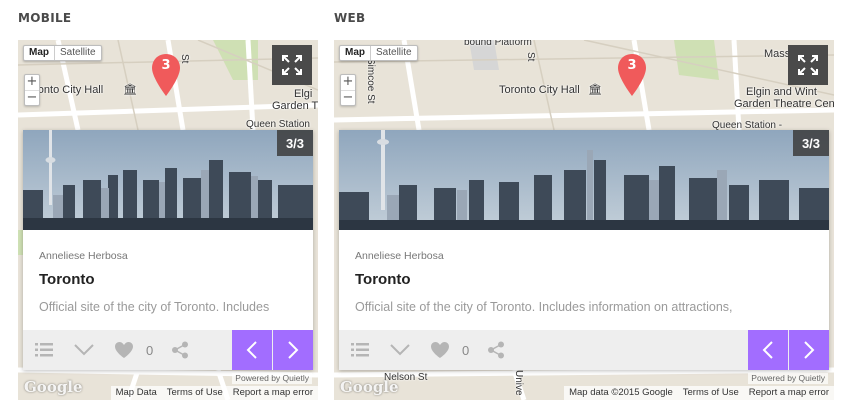  I want to click on map-label-street-1: St, so click(530, 57).